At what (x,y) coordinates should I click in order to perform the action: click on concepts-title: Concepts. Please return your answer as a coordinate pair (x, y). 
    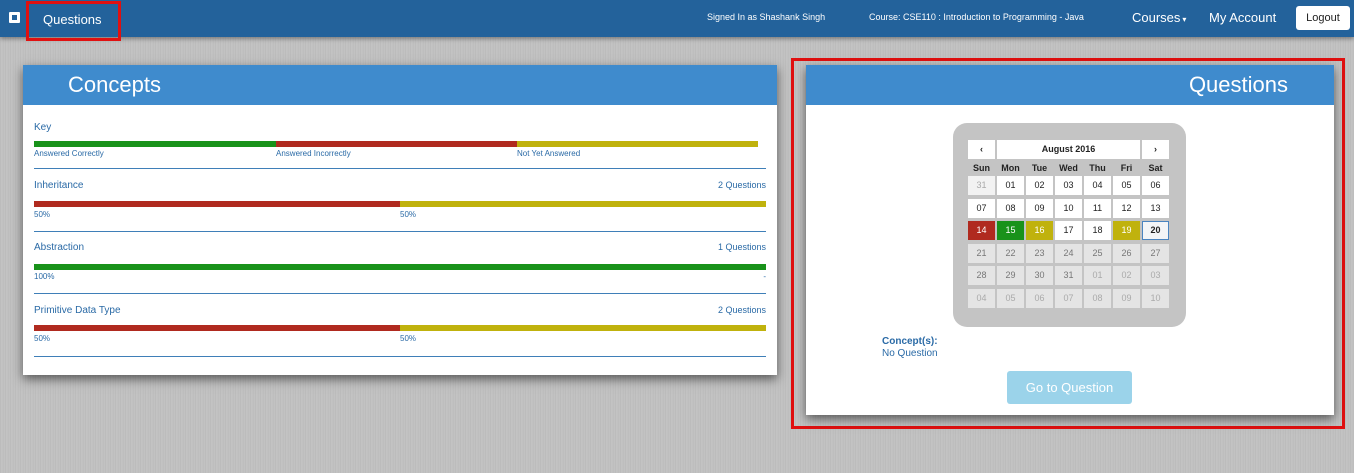
    Looking at the image, I should click on (400, 85).